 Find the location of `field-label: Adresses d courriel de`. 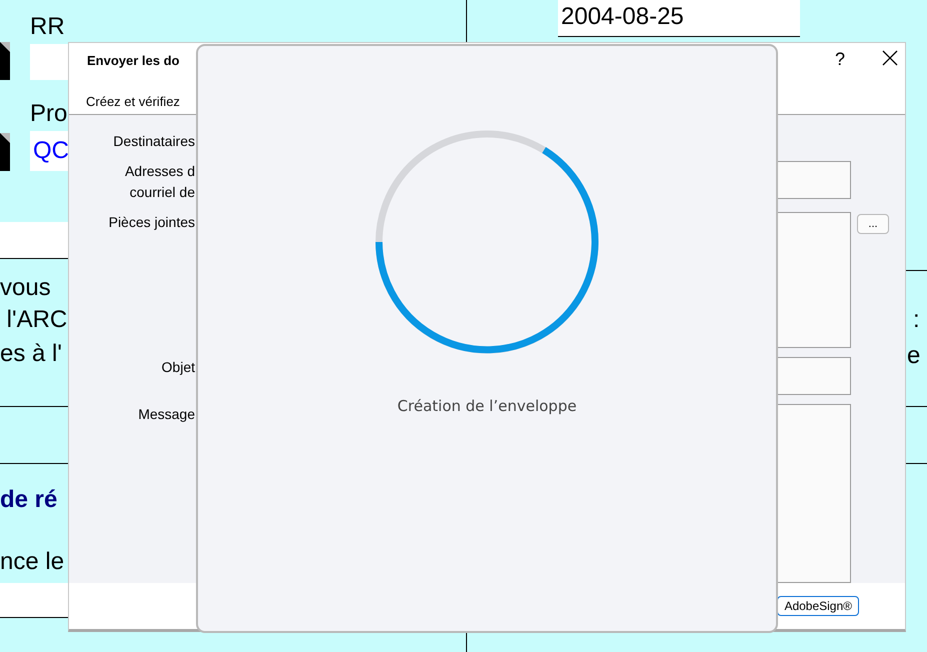

field-label: Adresses d courriel de is located at coordinates (159, 182).